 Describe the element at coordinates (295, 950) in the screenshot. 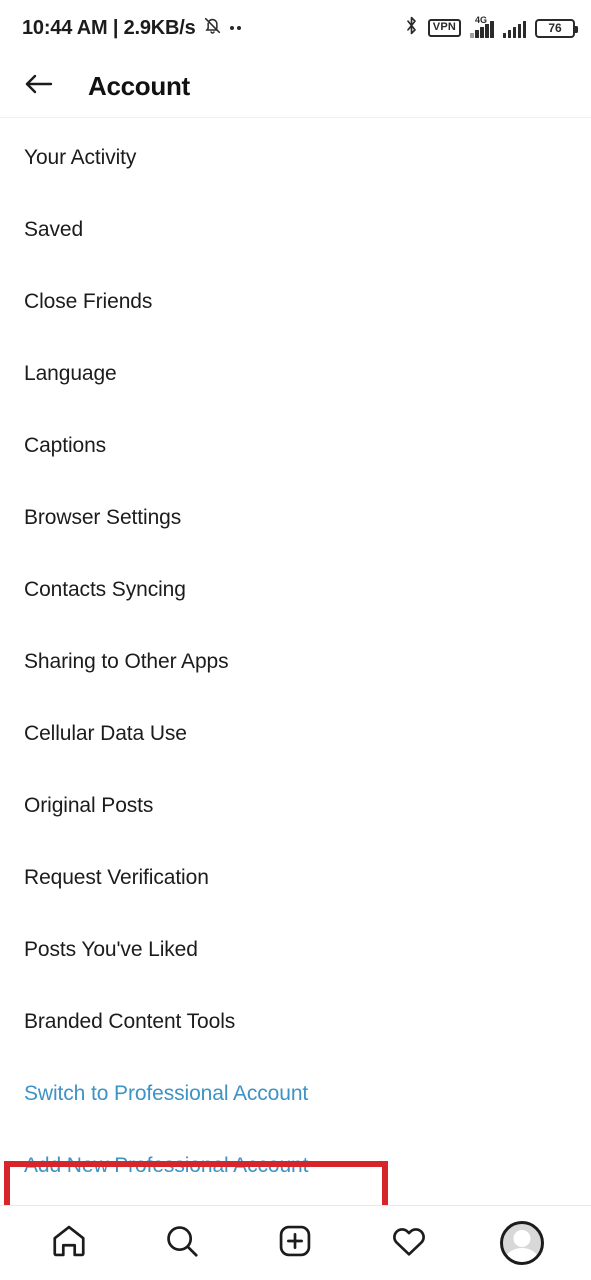

I see `list-item-posts-youve-liked: Posts You've Liked` at that location.